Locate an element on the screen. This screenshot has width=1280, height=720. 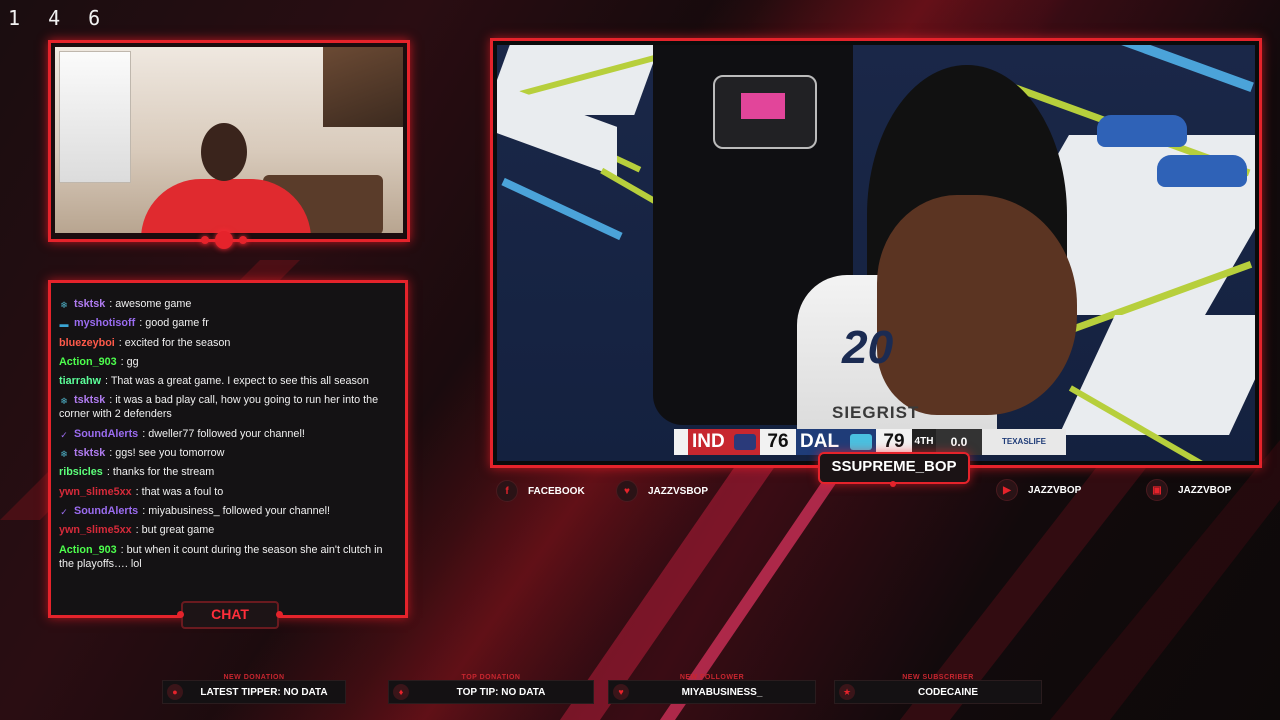
social-youtube: ▶ JAZZVBOP is located at coordinates (1038, 490).